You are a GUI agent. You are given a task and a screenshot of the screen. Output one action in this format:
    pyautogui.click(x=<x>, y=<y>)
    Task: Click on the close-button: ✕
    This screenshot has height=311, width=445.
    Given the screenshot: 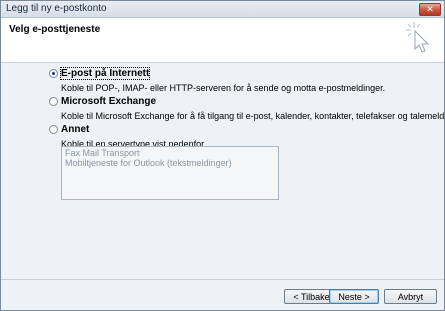 What is the action you would take?
    pyautogui.click(x=430, y=9)
    